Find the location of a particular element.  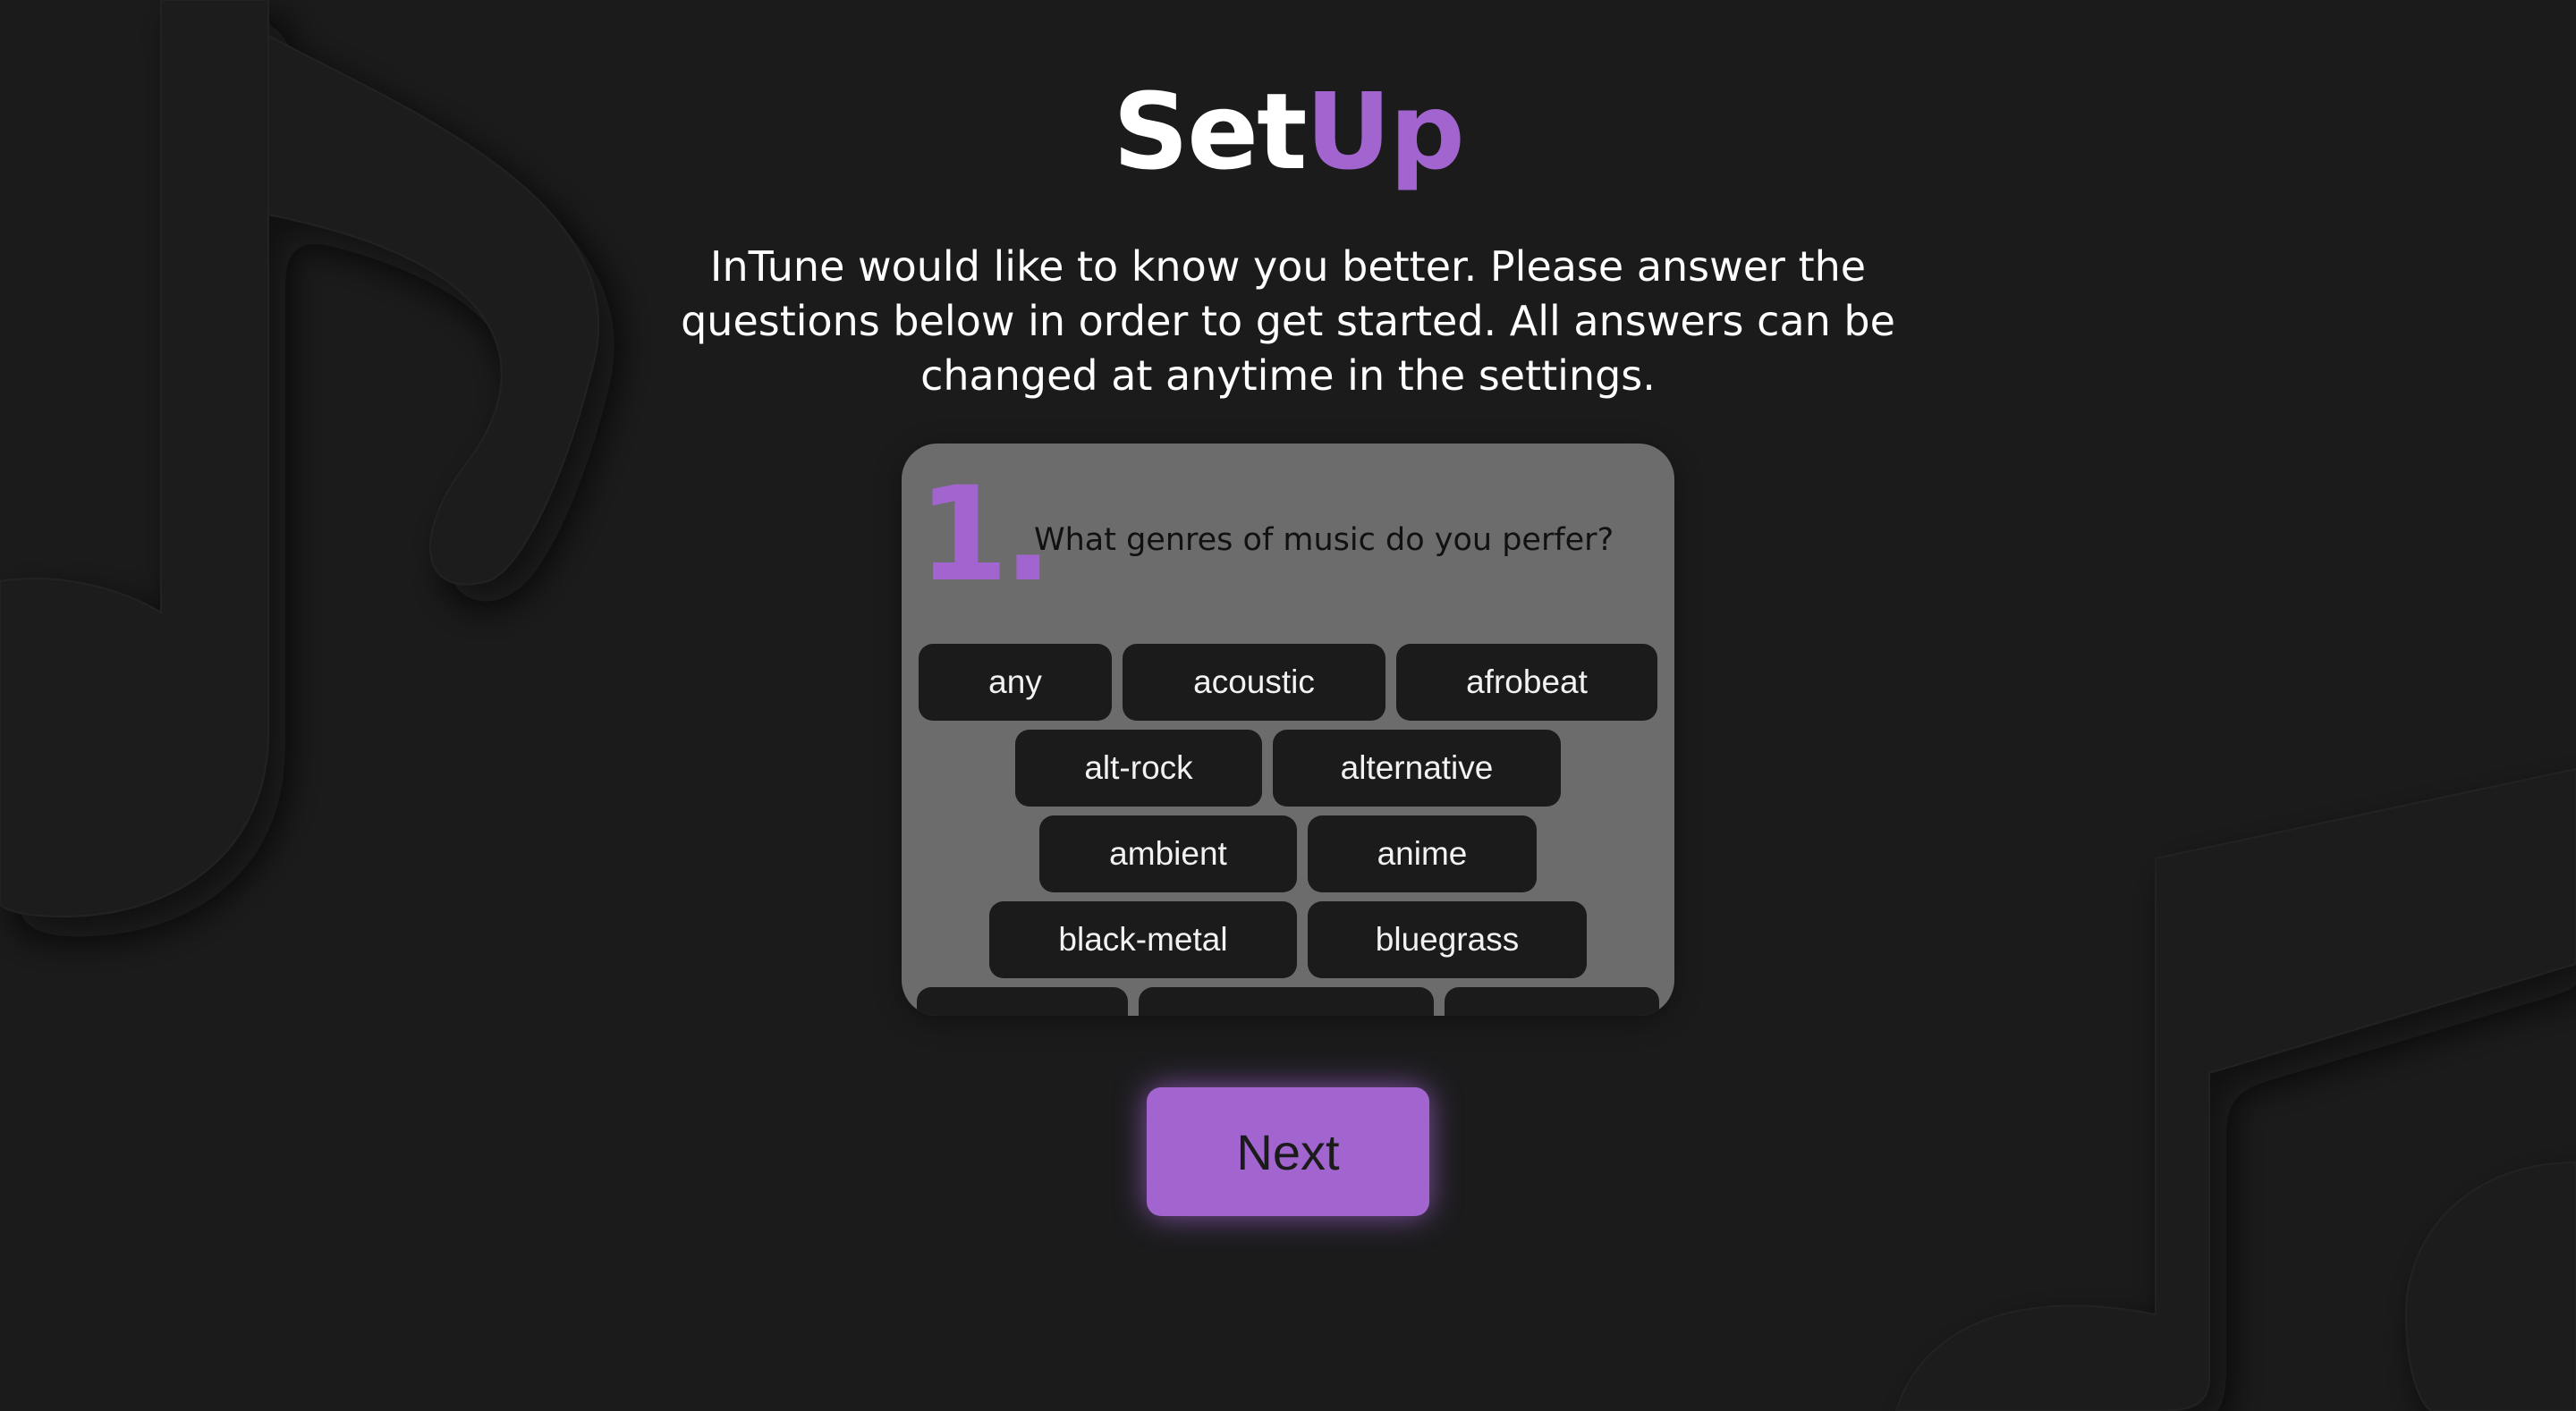

genre-option-anime: anime is located at coordinates (1422, 853).